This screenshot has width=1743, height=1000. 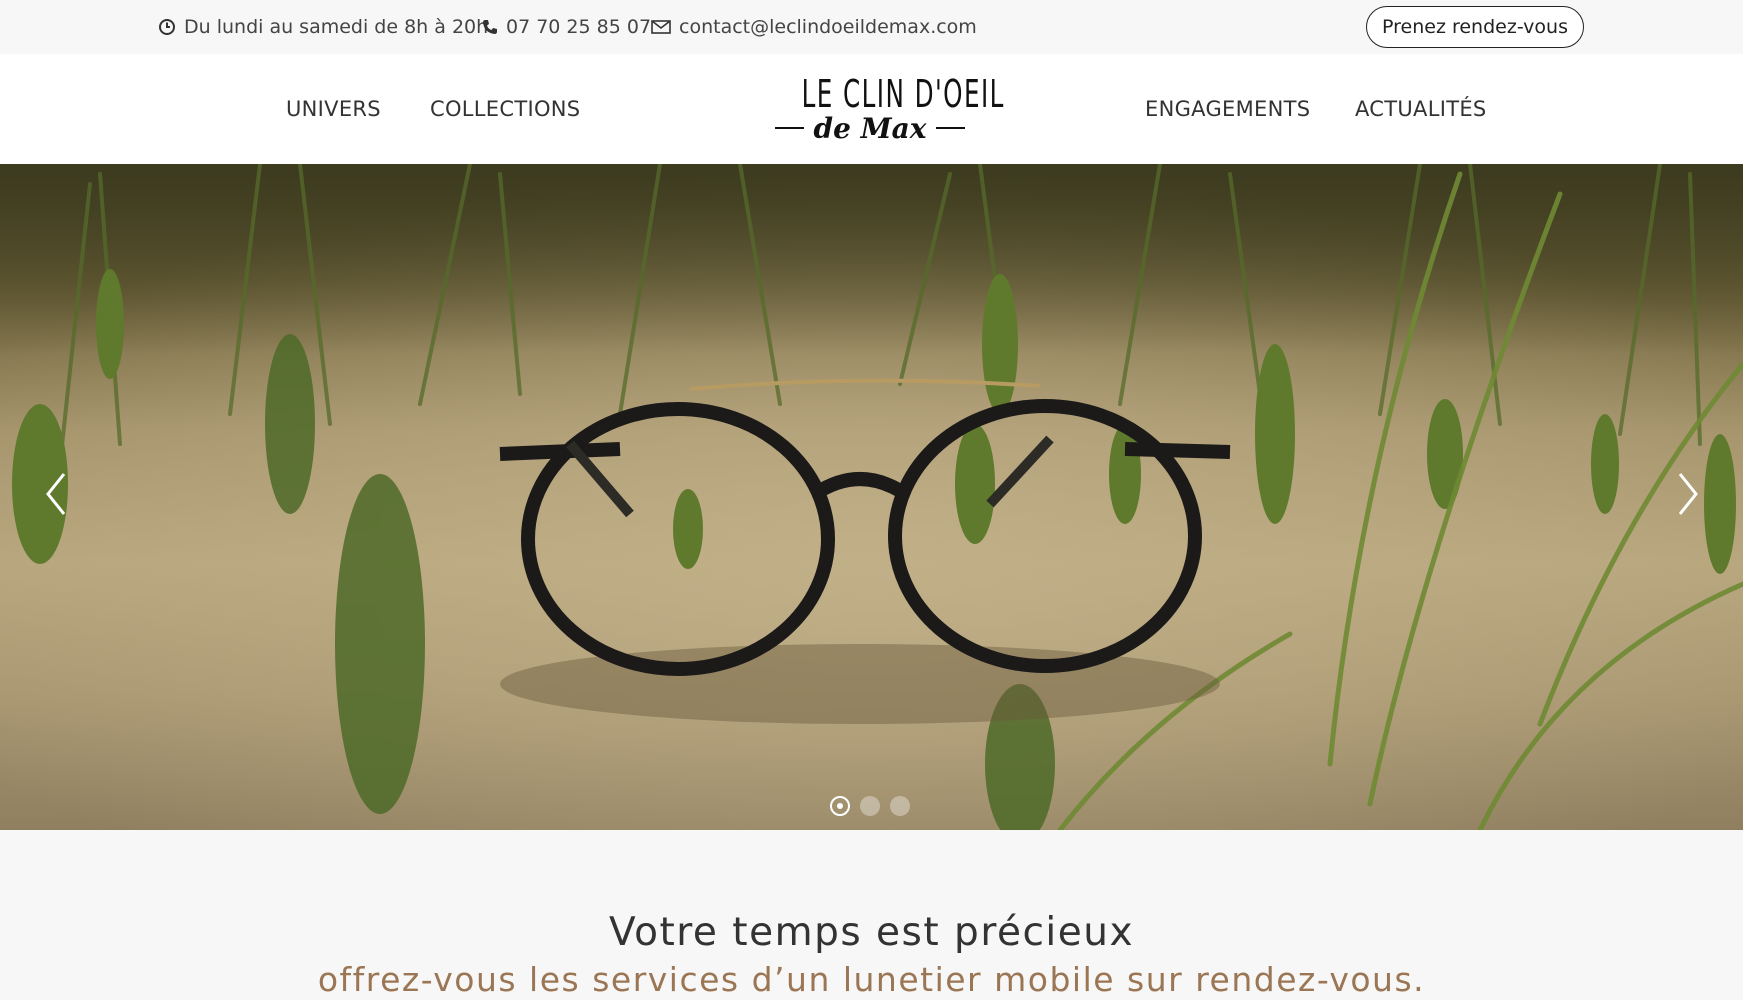 I want to click on nav-item-engagements: ENGAGEMENTS, so click(x=1227, y=109).